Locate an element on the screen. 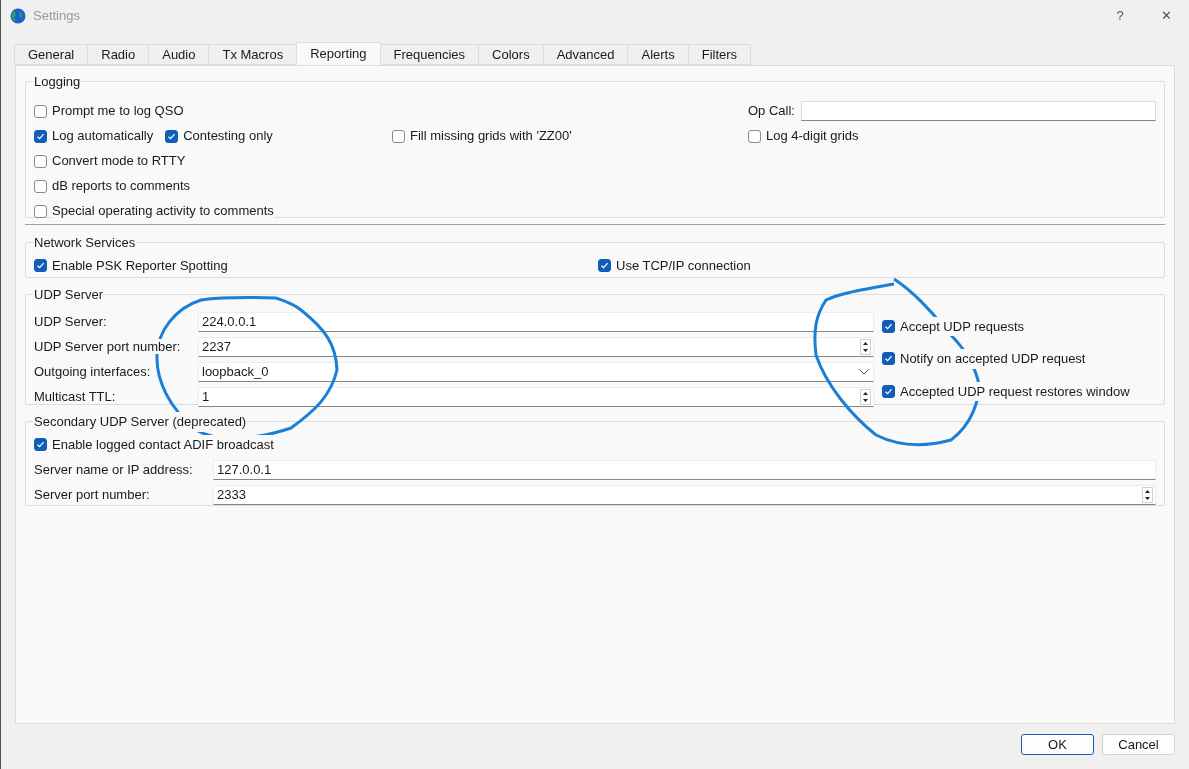 The width and height of the screenshot is (1189, 769). tab: Frequencies is located at coordinates (429, 54).